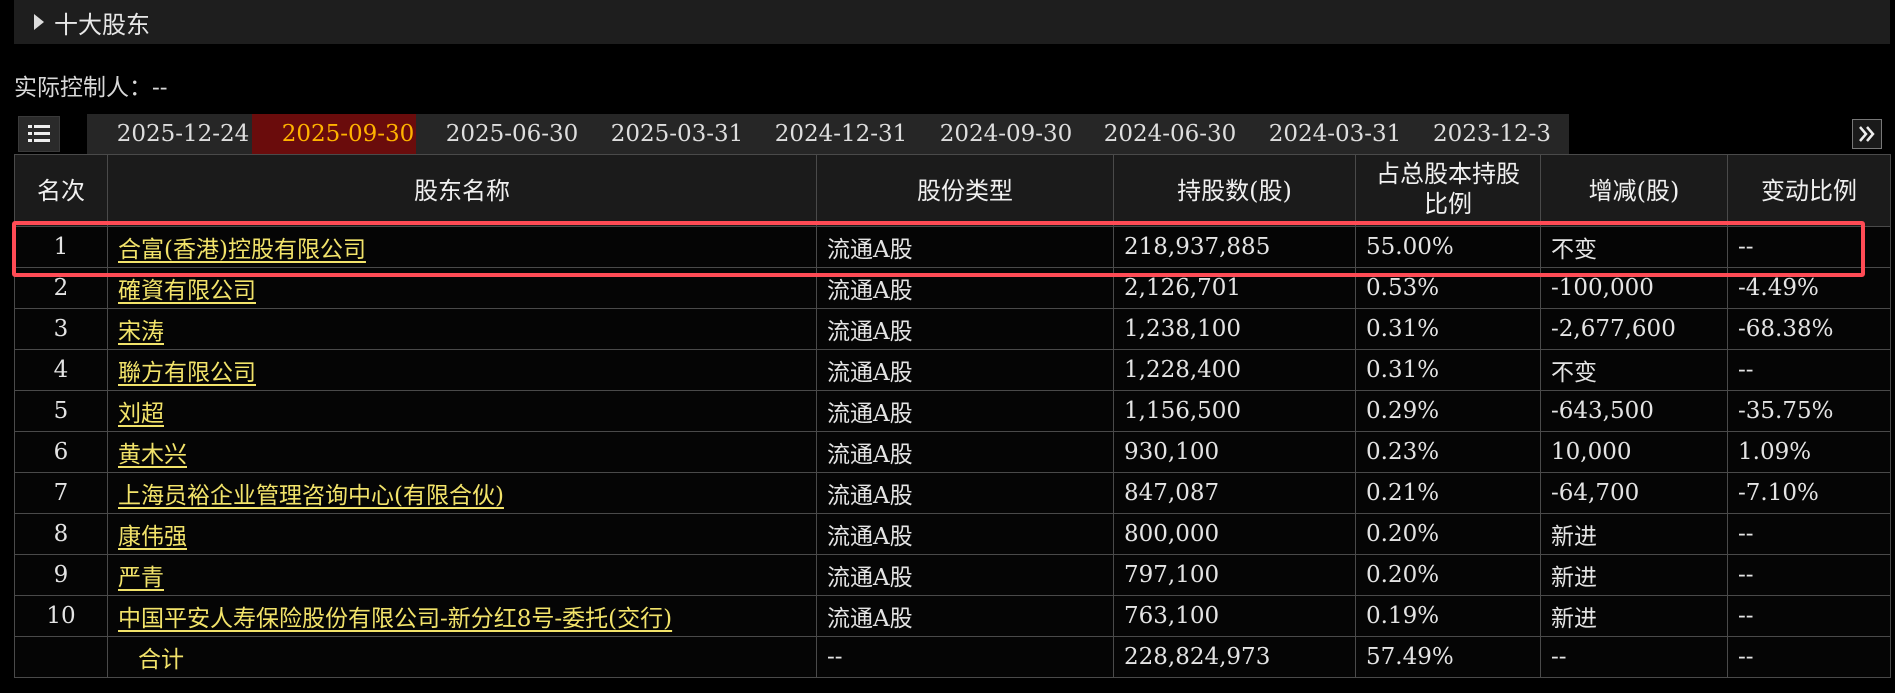  I want to click on table-row: 4 聯方有限公司 流通A股 1,228,400 0.31% 不变 --, so click(952, 370).